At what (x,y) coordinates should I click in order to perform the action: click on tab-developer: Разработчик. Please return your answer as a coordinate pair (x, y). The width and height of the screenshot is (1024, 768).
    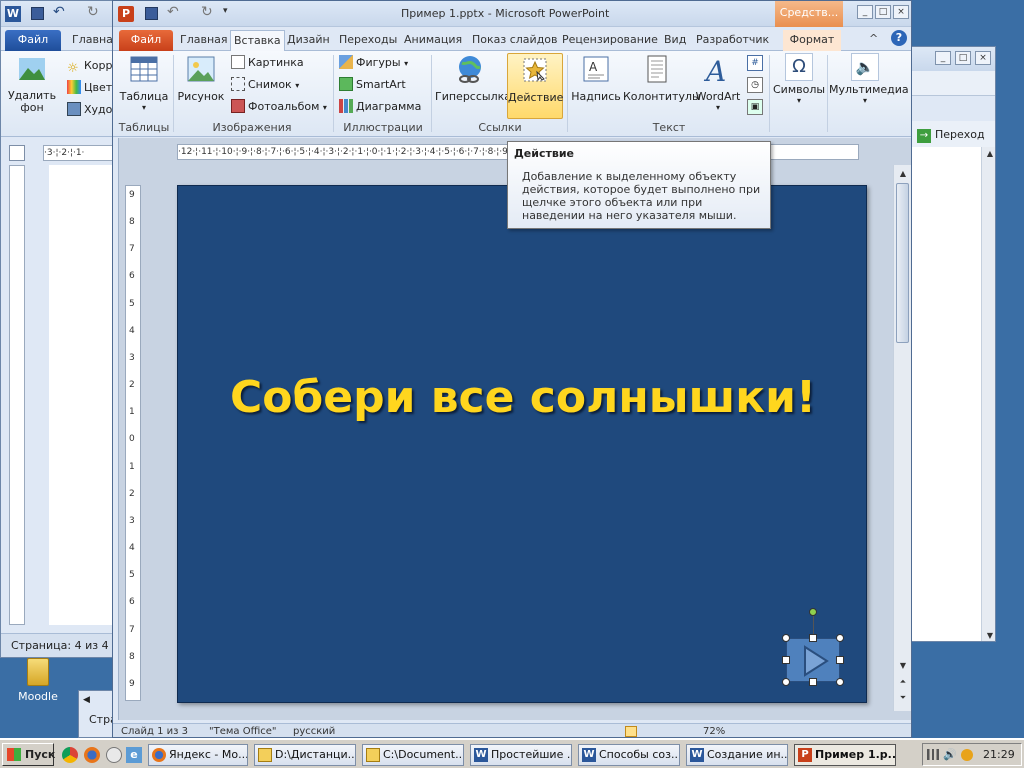
    Looking at the image, I should click on (732, 40).